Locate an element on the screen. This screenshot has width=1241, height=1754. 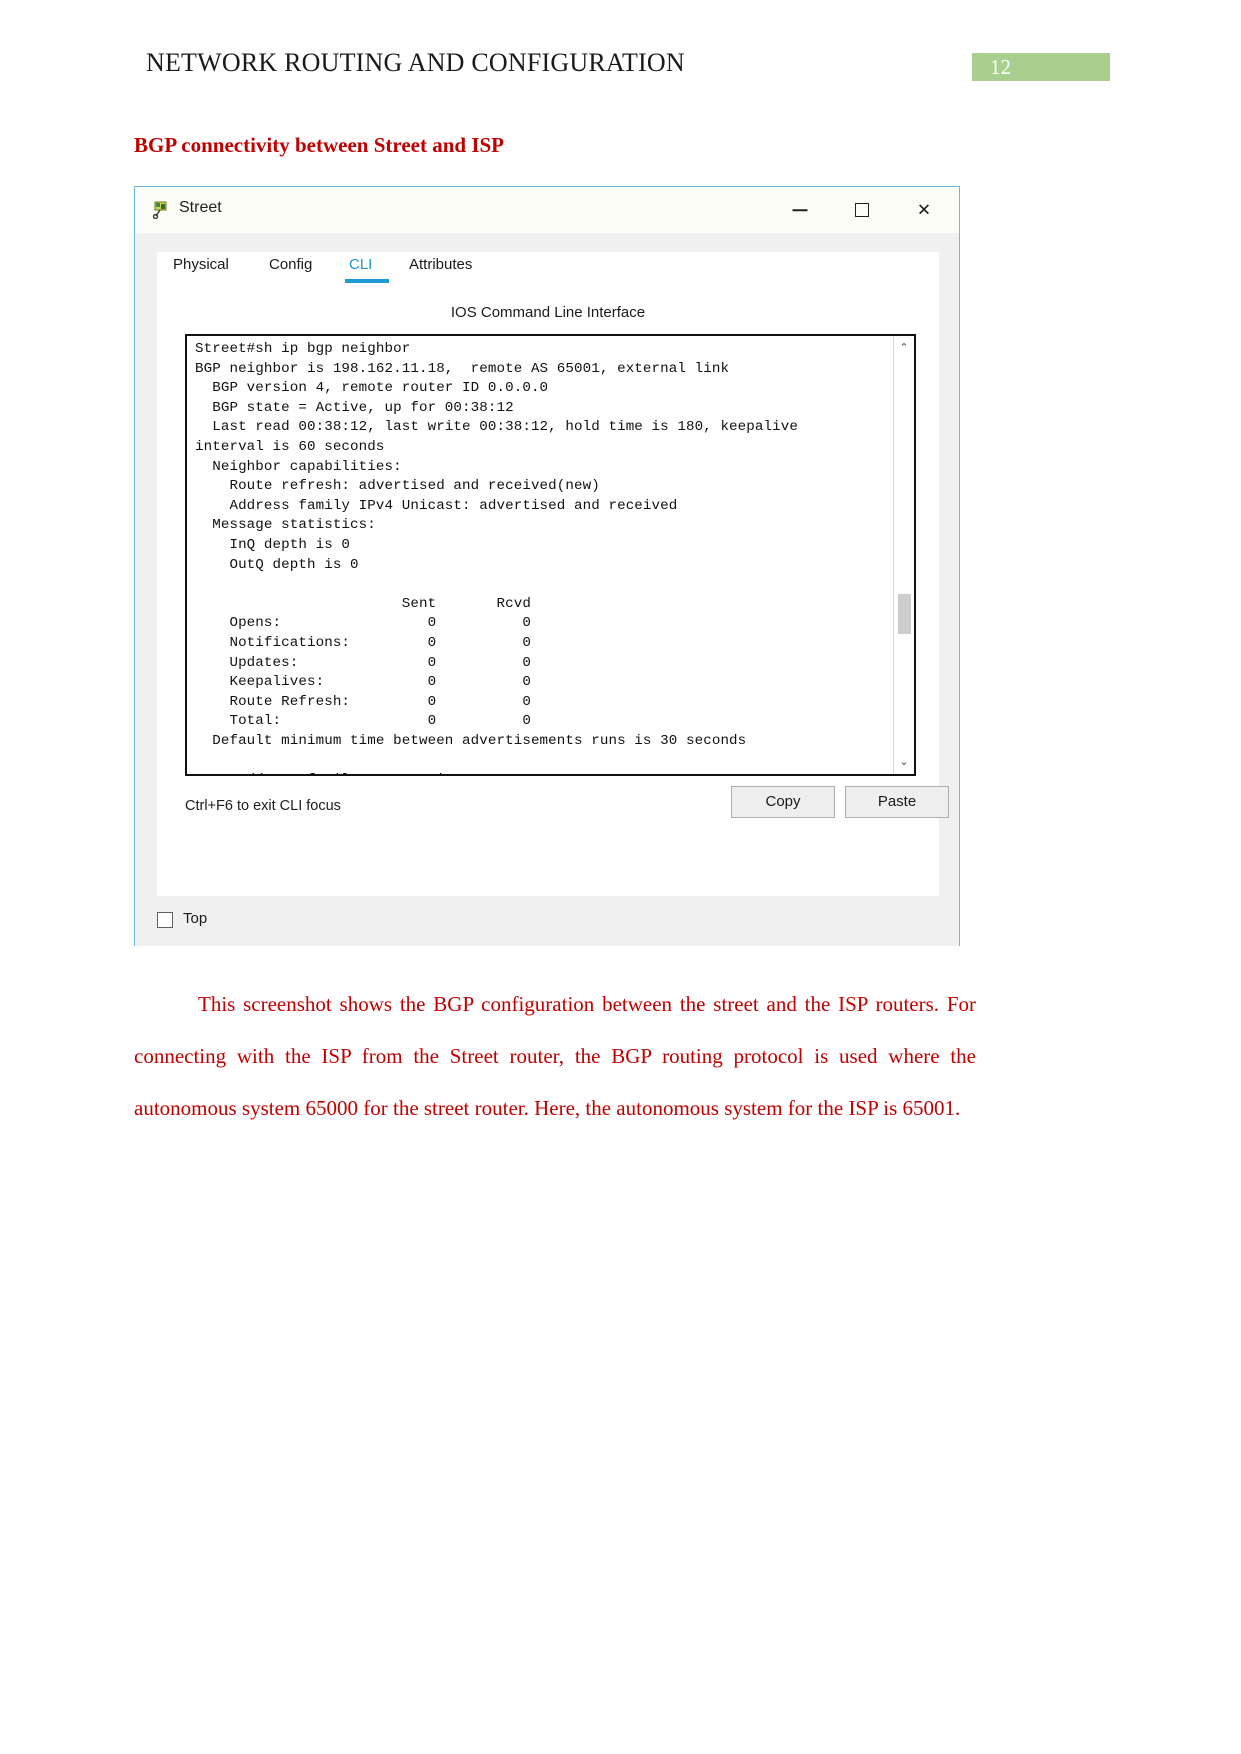
tab-config: Config is located at coordinates (290, 264).